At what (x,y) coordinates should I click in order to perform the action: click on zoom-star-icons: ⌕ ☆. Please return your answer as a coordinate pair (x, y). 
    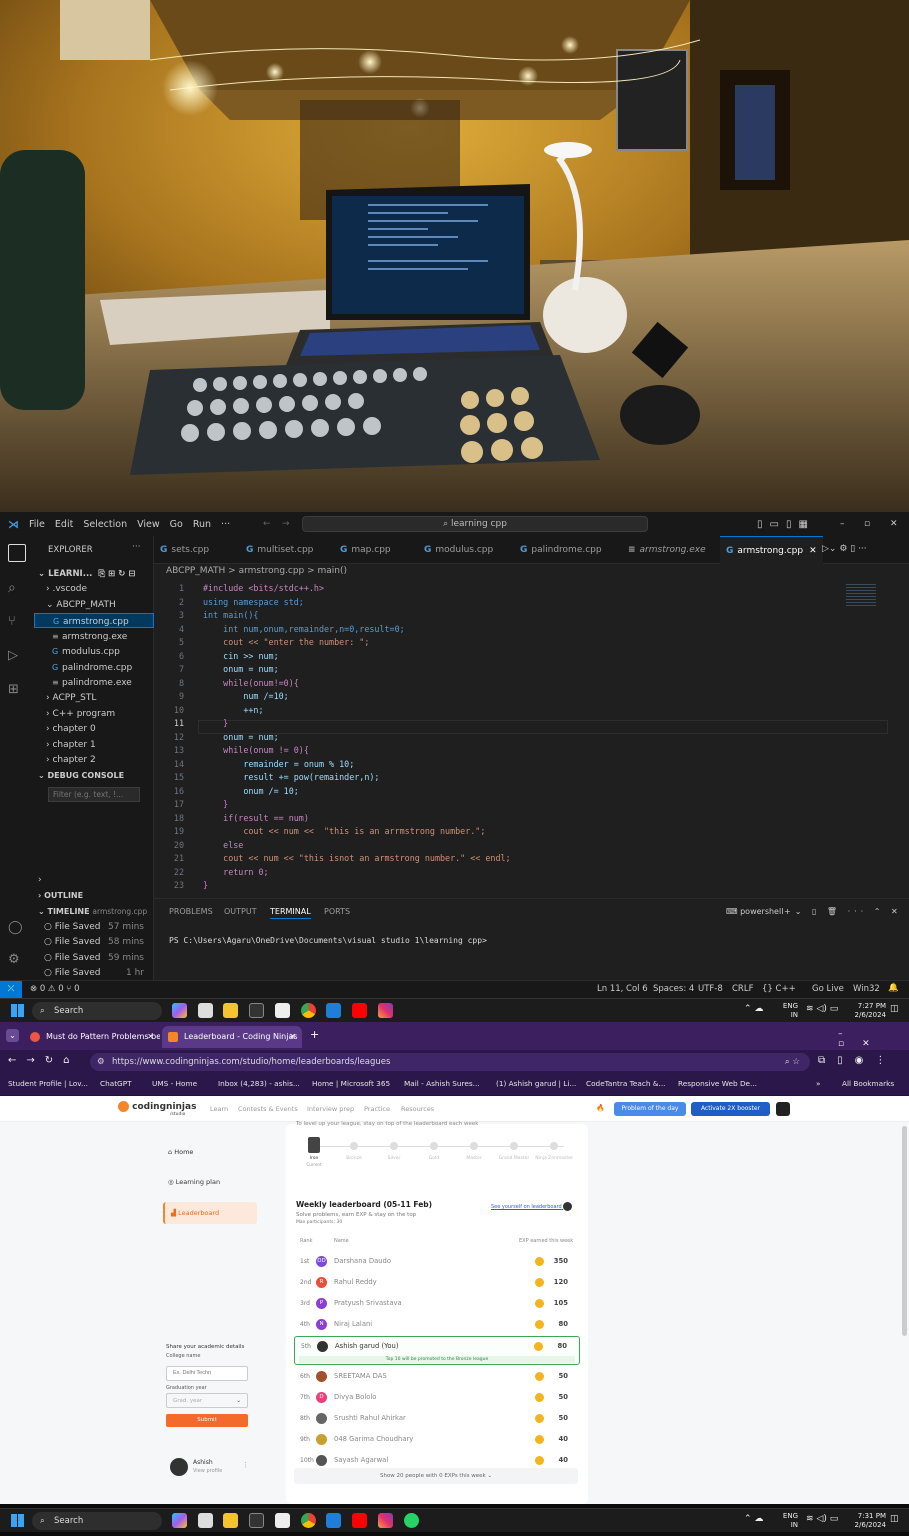
    Looking at the image, I should click on (792, 1062).